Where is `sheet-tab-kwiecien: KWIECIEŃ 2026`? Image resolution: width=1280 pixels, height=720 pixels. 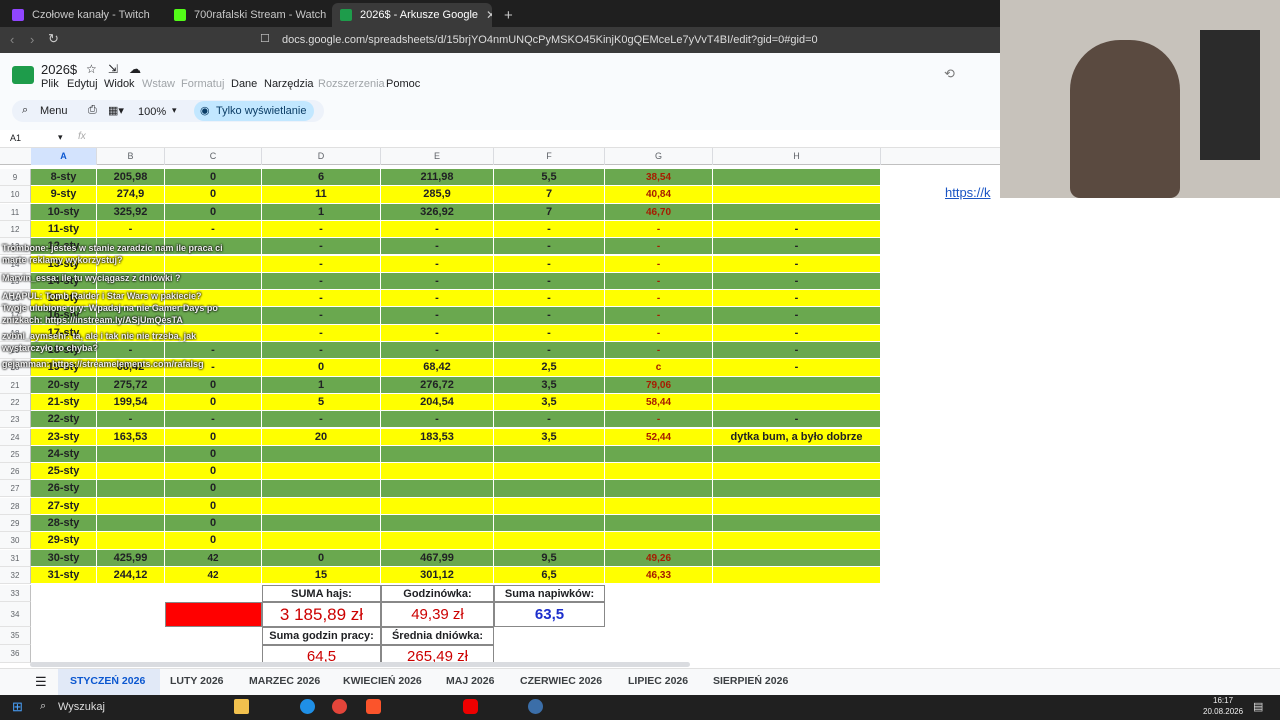
sheet-tab-kwiecien: KWIECIEŃ 2026 is located at coordinates (382, 681).